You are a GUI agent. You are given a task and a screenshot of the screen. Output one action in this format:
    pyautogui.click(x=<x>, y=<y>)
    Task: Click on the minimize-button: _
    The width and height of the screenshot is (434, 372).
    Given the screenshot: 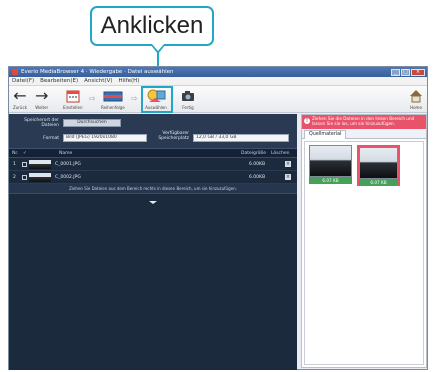 What is the action you would take?
    pyautogui.click(x=395, y=72)
    